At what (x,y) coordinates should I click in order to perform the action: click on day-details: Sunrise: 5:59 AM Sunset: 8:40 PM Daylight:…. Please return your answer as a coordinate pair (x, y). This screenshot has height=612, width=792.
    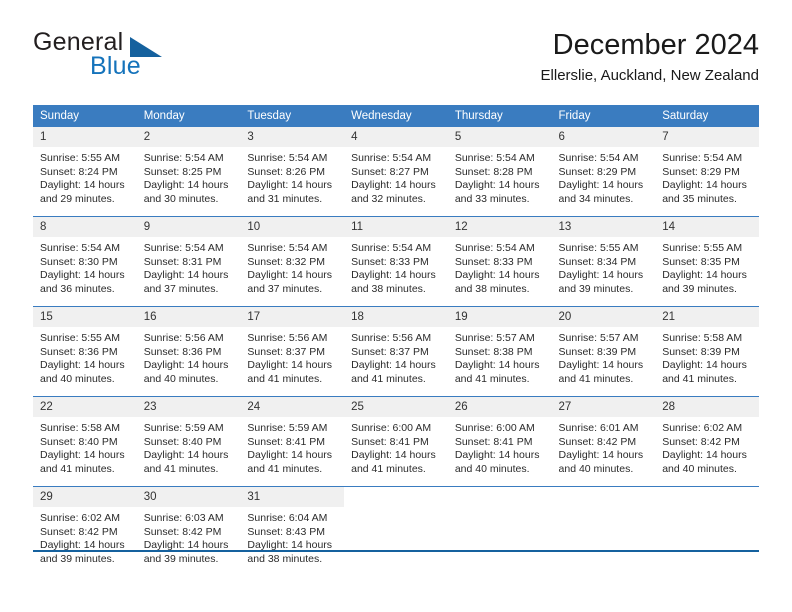
    Looking at the image, I should click on (189, 446).